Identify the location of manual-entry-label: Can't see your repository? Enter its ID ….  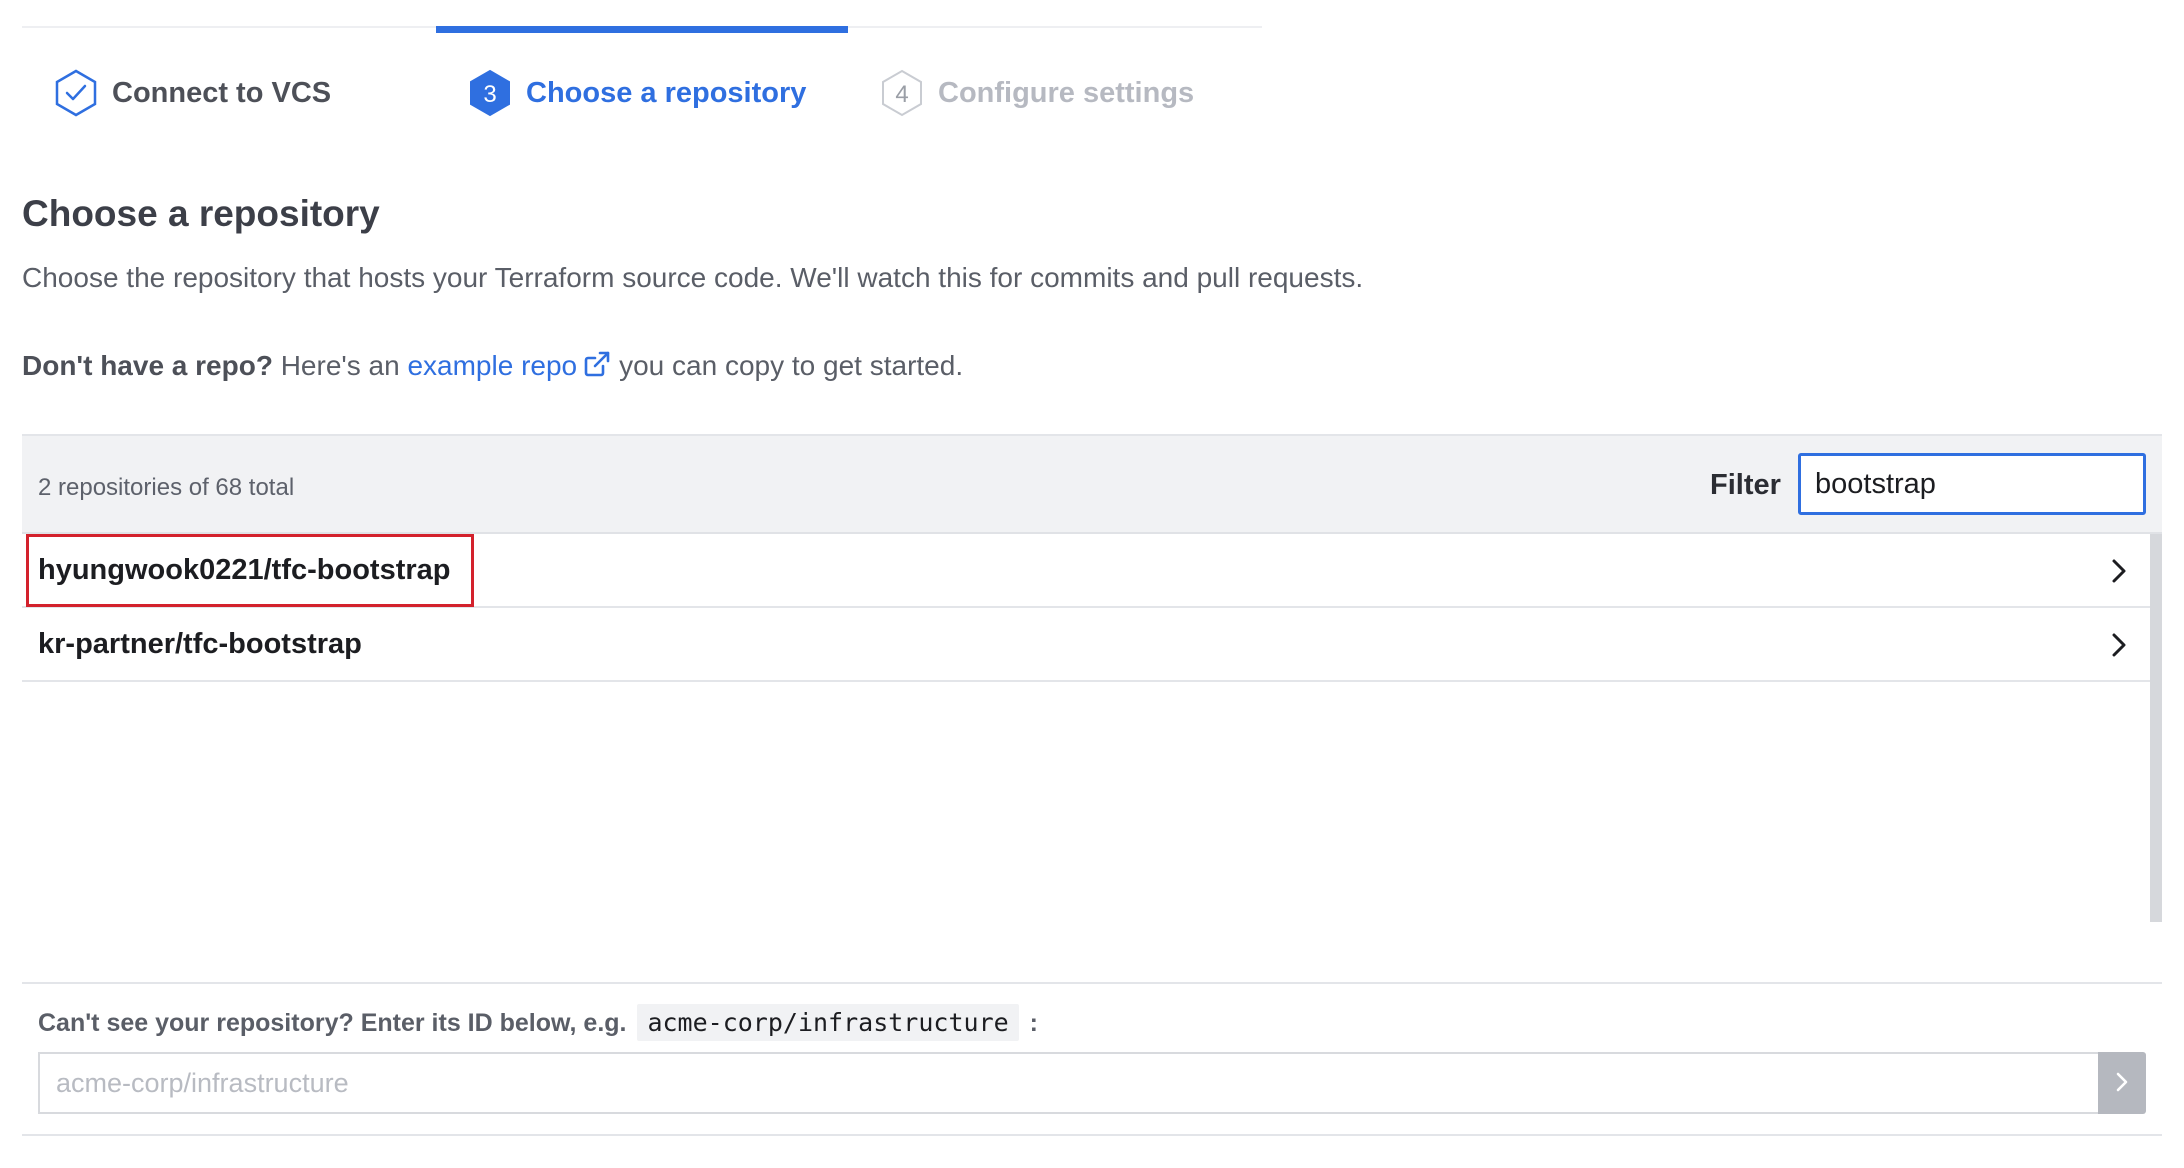
(538, 1022).